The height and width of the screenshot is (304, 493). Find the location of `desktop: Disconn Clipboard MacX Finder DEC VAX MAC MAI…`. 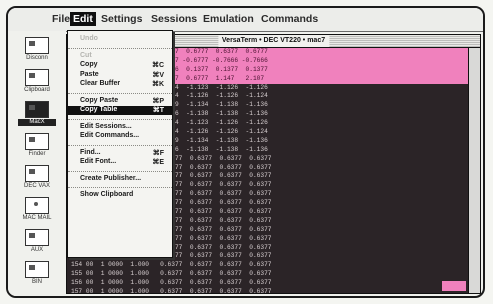

desktop: Disconn Clipboard MacX Finder DEC VAX MAC MAI… is located at coordinates (37, 163).